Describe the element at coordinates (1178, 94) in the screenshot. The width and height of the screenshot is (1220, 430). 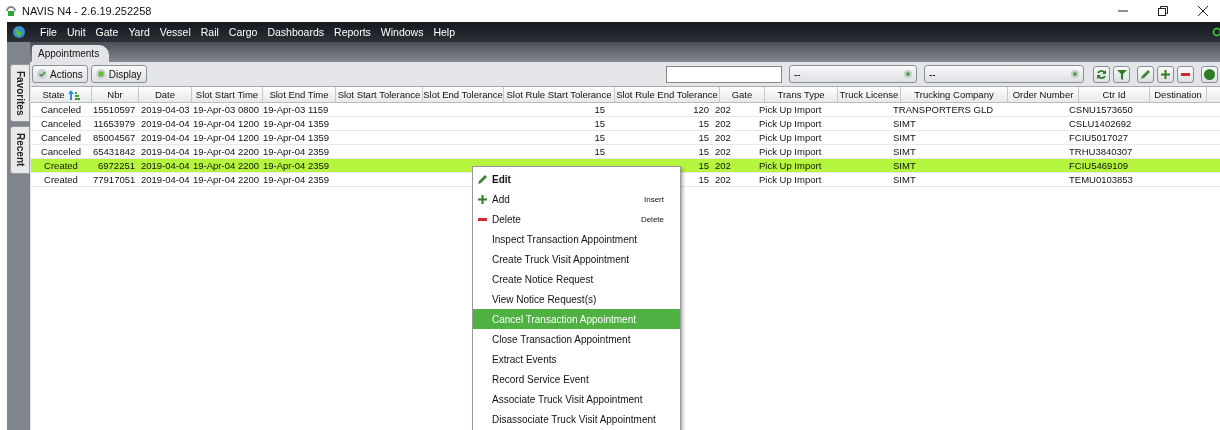
I see `column-header: Destination` at that location.